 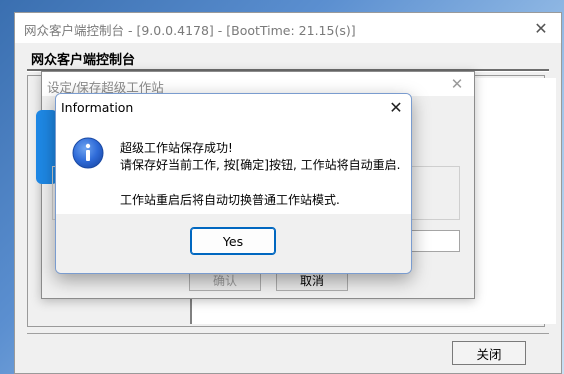 What do you see at coordinates (260, 165) in the screenshot?
I see `message-line-instruction: 请保存好当前工作, 按[确定]按钮, 工作站将自动重启.` at bounding box center [260, 165].